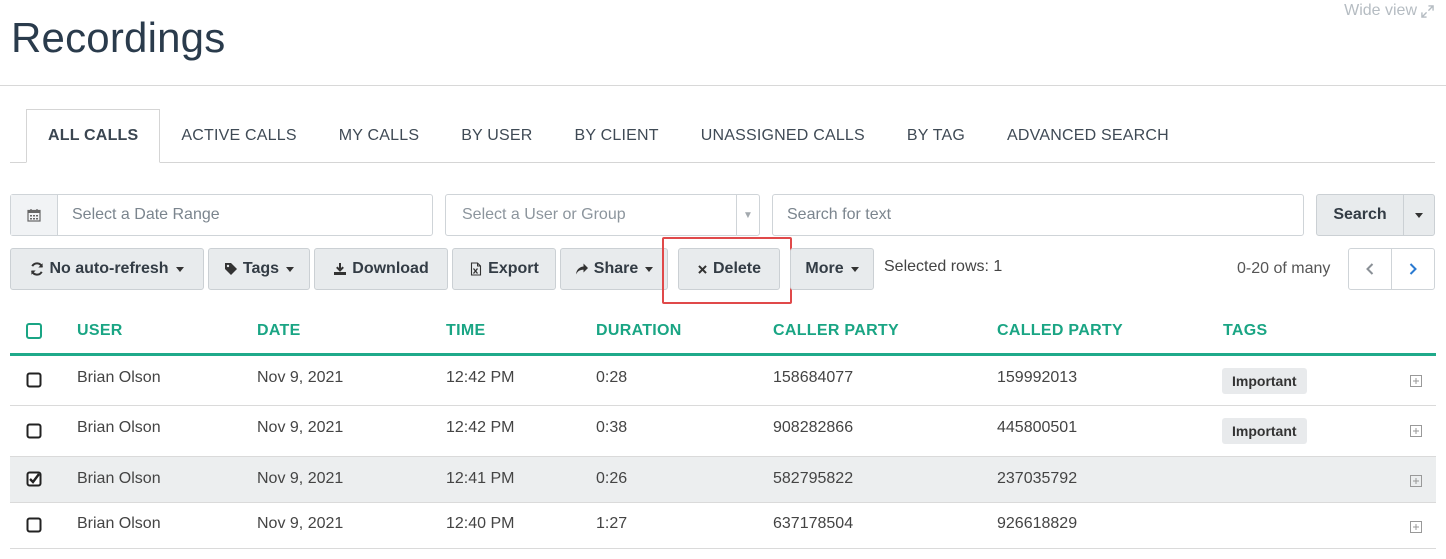 Image resolution: width=1446 pixels, height=559 pixels. What do you see at coordinates (379, 135) in the screenshot?
I see `tab-my-calls: MY CALLS` at bounding box center [379, 135].